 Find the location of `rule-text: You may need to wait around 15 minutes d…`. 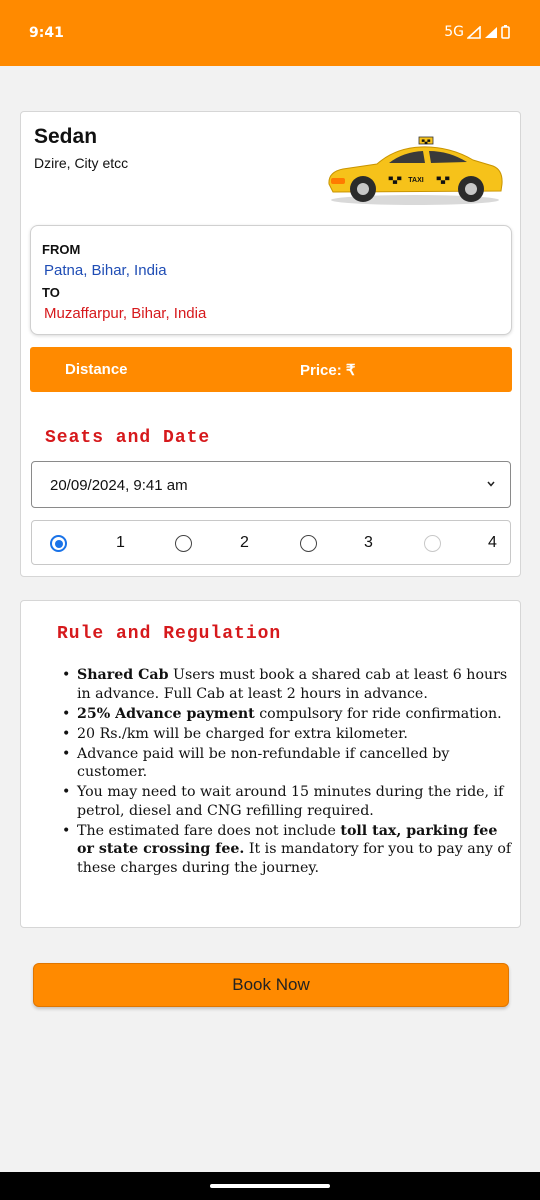

rule-text: You may need to wait around 15 minutes d… is located at coordinates (290, 801).